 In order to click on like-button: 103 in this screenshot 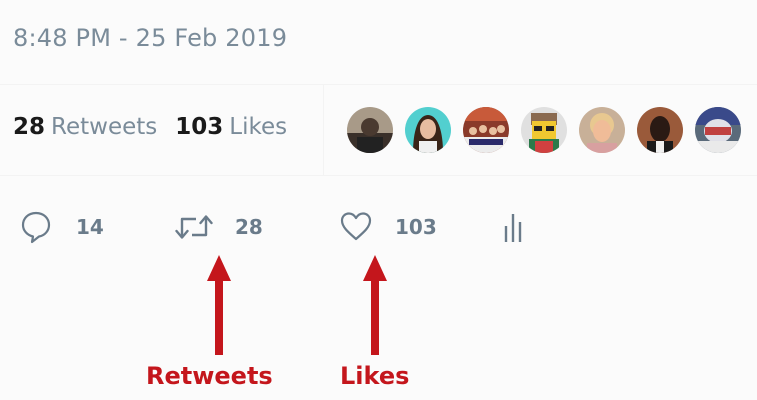, I will do `click(388, 227)`.